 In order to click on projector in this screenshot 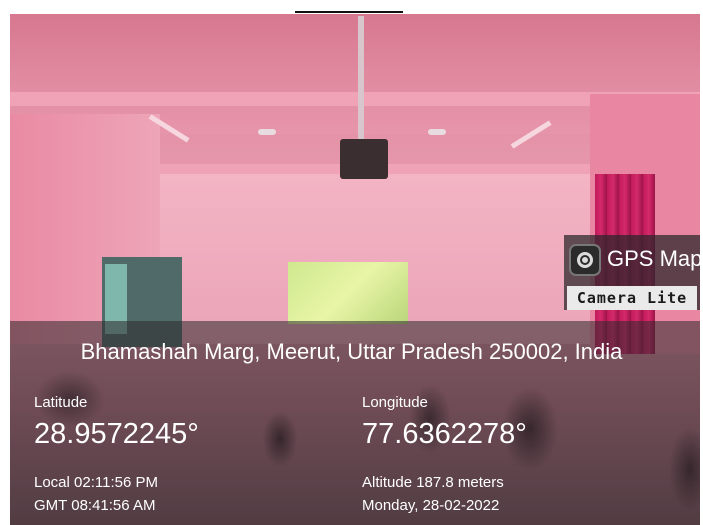, I will do `click(364, 159)`.